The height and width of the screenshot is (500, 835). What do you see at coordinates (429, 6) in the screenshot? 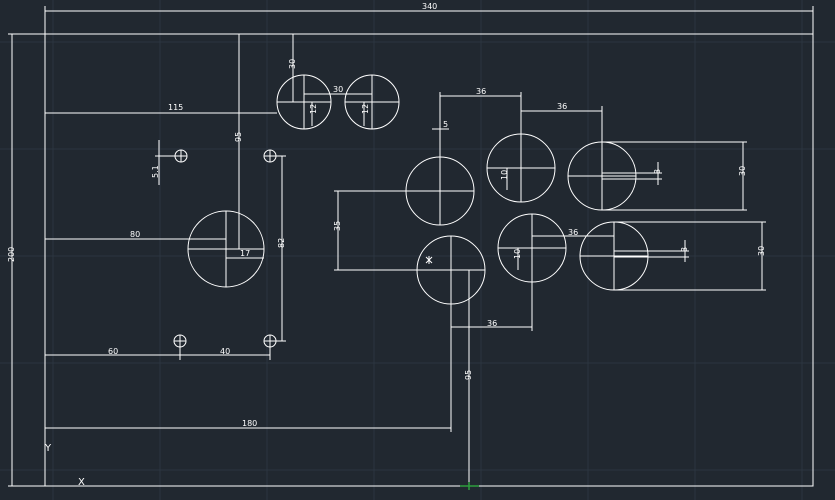
I see `dim-overall-width: 340` at bounding box center [429, 6].